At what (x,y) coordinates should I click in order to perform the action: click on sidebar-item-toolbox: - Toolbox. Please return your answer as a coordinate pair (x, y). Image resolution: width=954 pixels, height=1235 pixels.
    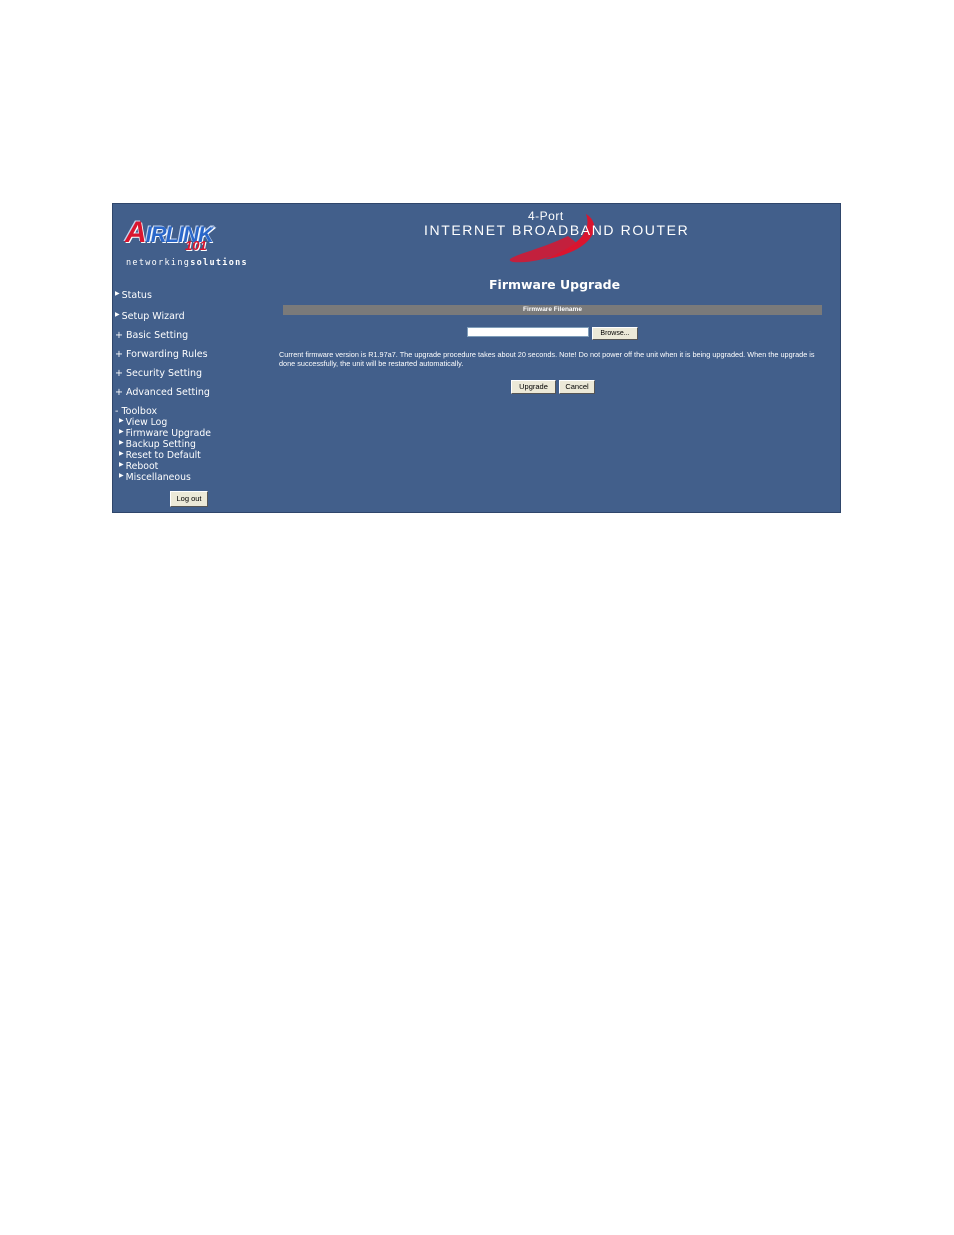
    Looking at the image, I should click on (136, 411).